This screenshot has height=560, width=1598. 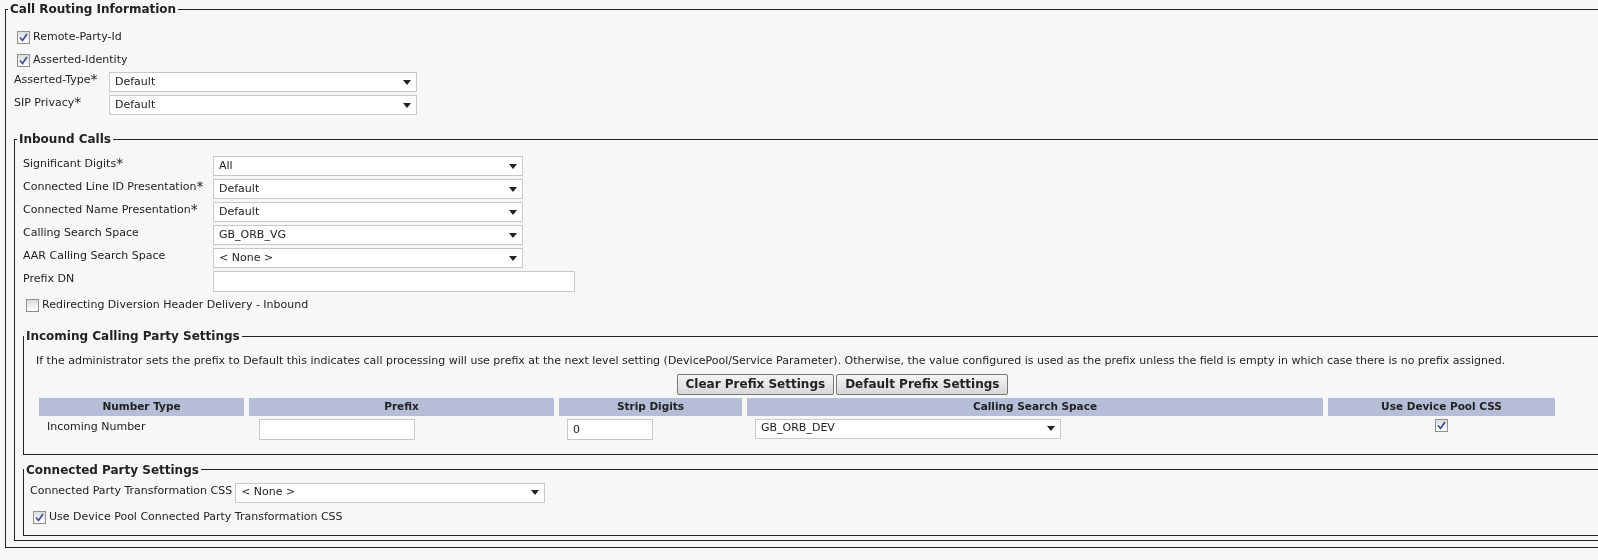 What do you see at coordinates (77, 37) in the screenshot?
I see `checkbox-label: Remote-Party-Id` at bounding box center [77, 37].